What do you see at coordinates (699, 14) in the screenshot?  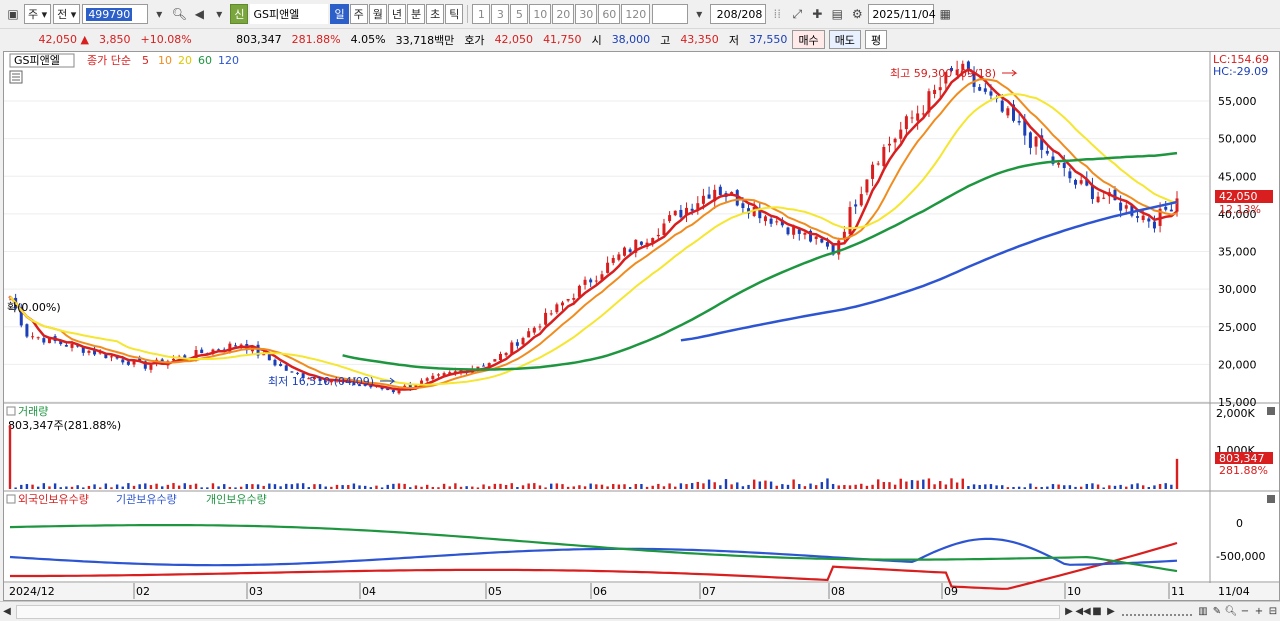 I see `dropdown-arrow-icon-3: ▾` at bounding box center [699, 14].